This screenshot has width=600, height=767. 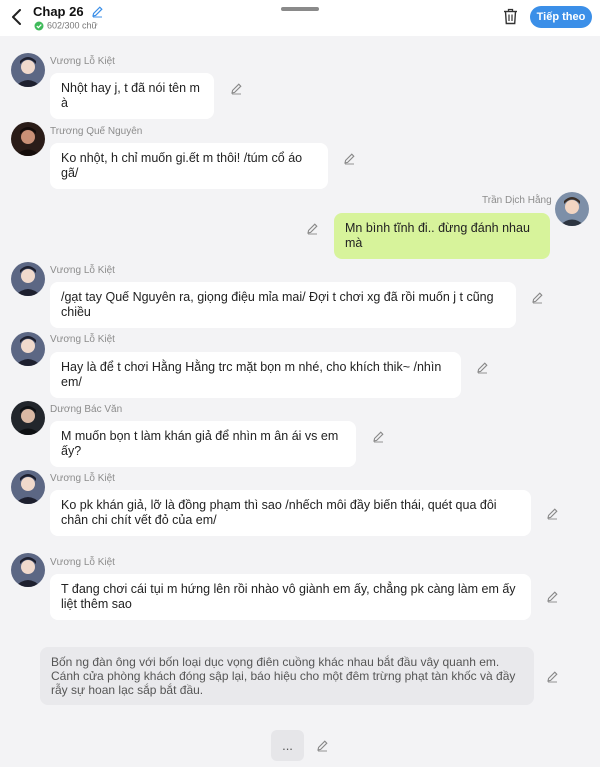 What do you see at coordinates (517, 200) in the screenshot?
I see `sender-name: Trần Dịch Hằng` at bounding box center [517, 200].